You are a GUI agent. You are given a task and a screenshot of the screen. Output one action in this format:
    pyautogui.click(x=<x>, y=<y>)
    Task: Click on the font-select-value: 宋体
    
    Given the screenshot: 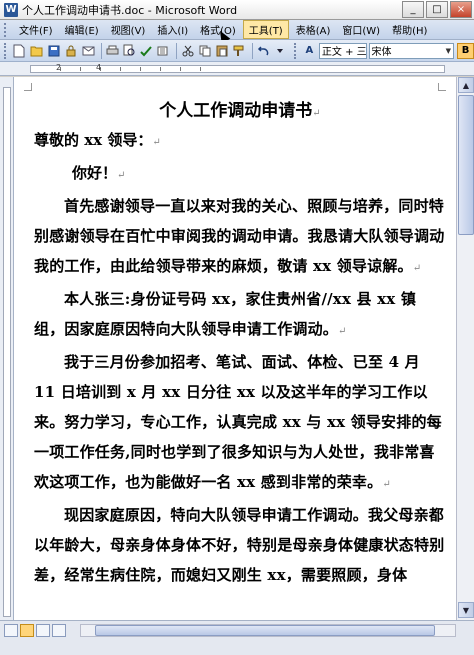 What is the action you would take?
    pyautogui.click(x=381, y=52)
    